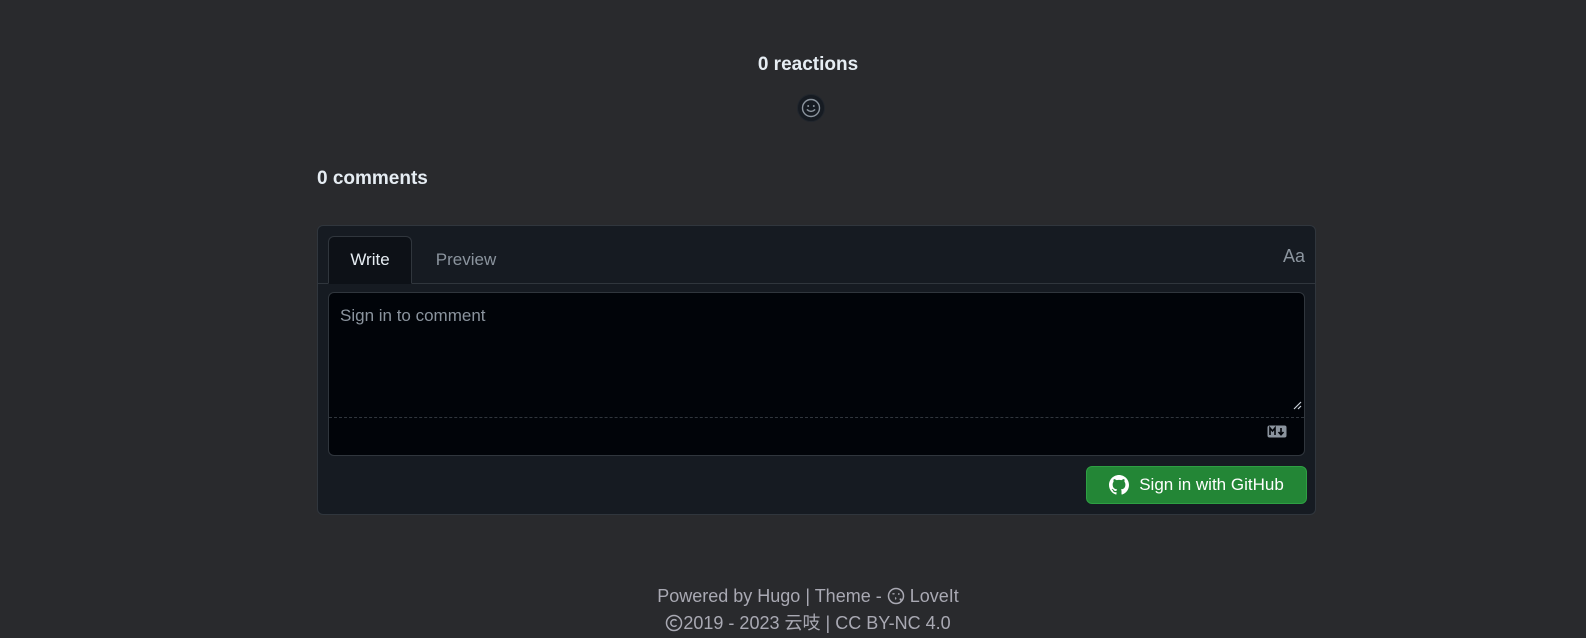 This screenshot has height=638, width=1586. What do you see at coordinates (731, 623) in the screenshot?
I see `copyright-years: 2019 - 2023` at bounding box center [731, 623].